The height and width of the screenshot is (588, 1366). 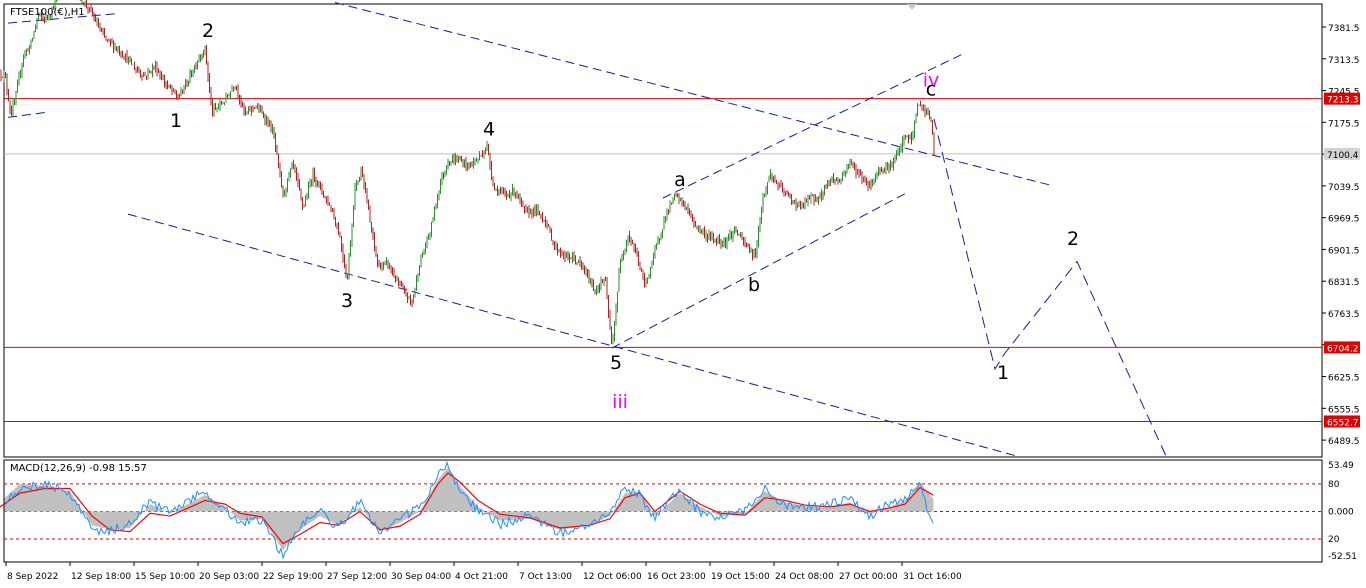 What do you see at coordinates (931, 89) in the screenshot?
I see `wave-label: c` at bounding box center [931, 89].